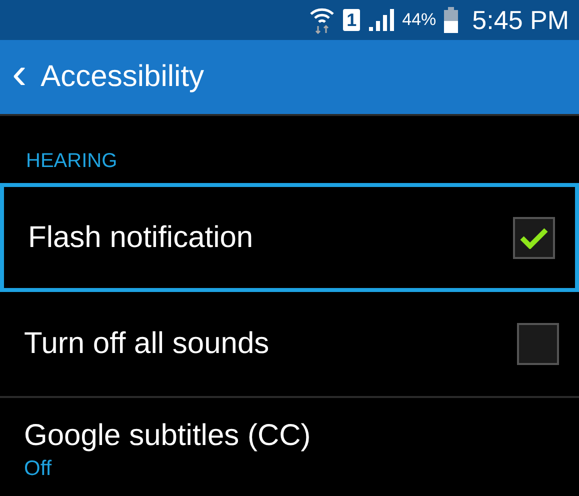 The image size is (579, 496). What do you see at coordinates (167, 436) in the screenshot?
I see `setting-label: Google subtitles (CC)` at bounding box center [167, 436].